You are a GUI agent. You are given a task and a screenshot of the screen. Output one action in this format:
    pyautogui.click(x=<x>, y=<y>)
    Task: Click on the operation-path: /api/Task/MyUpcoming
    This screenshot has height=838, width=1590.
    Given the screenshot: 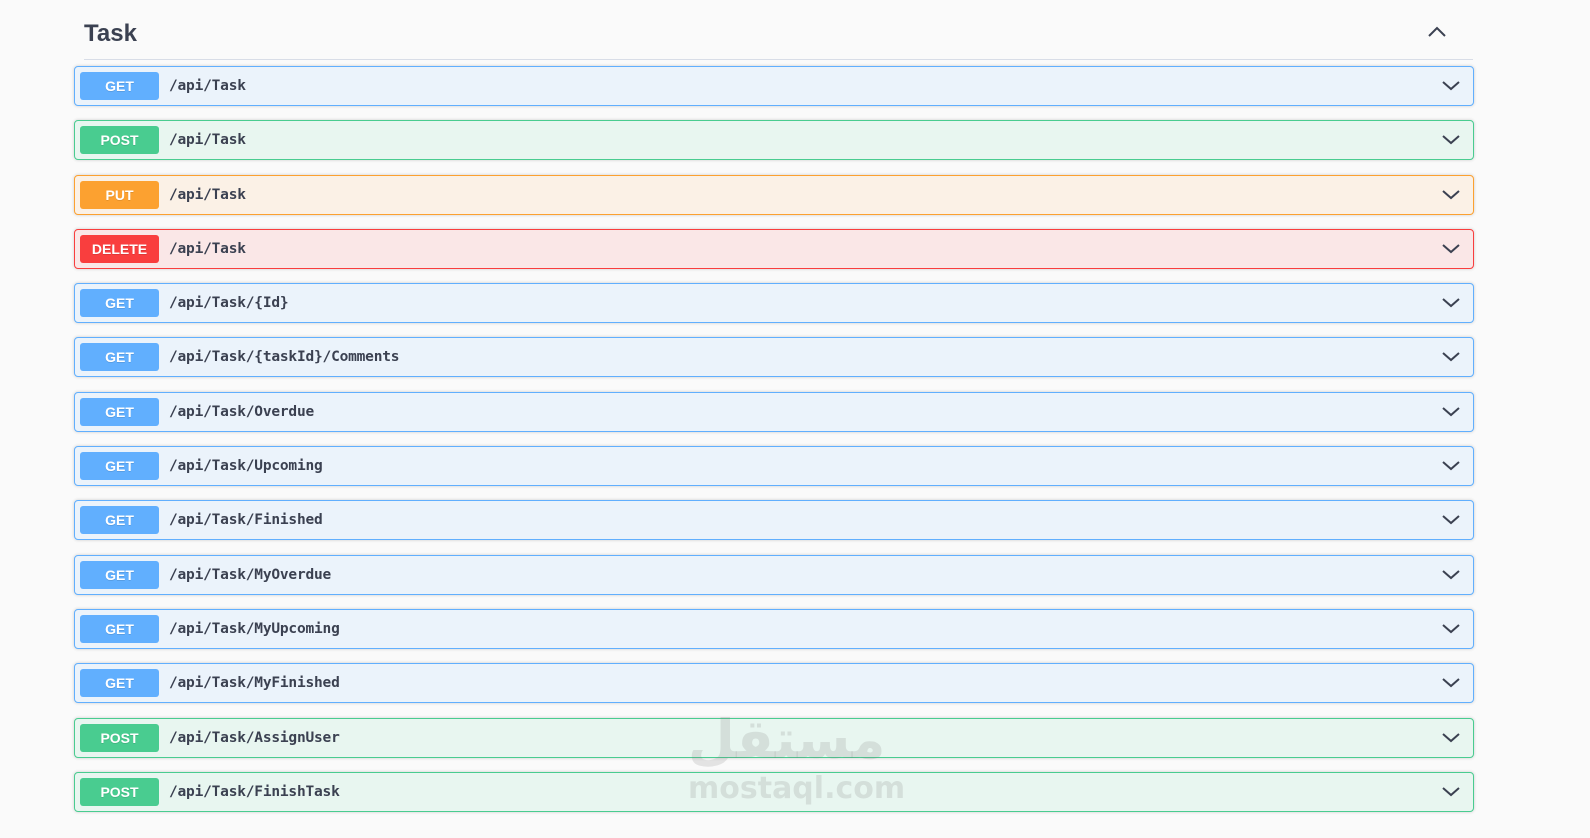 What is the action you would take?
    pyautogui.click(x=254, y=628)
    